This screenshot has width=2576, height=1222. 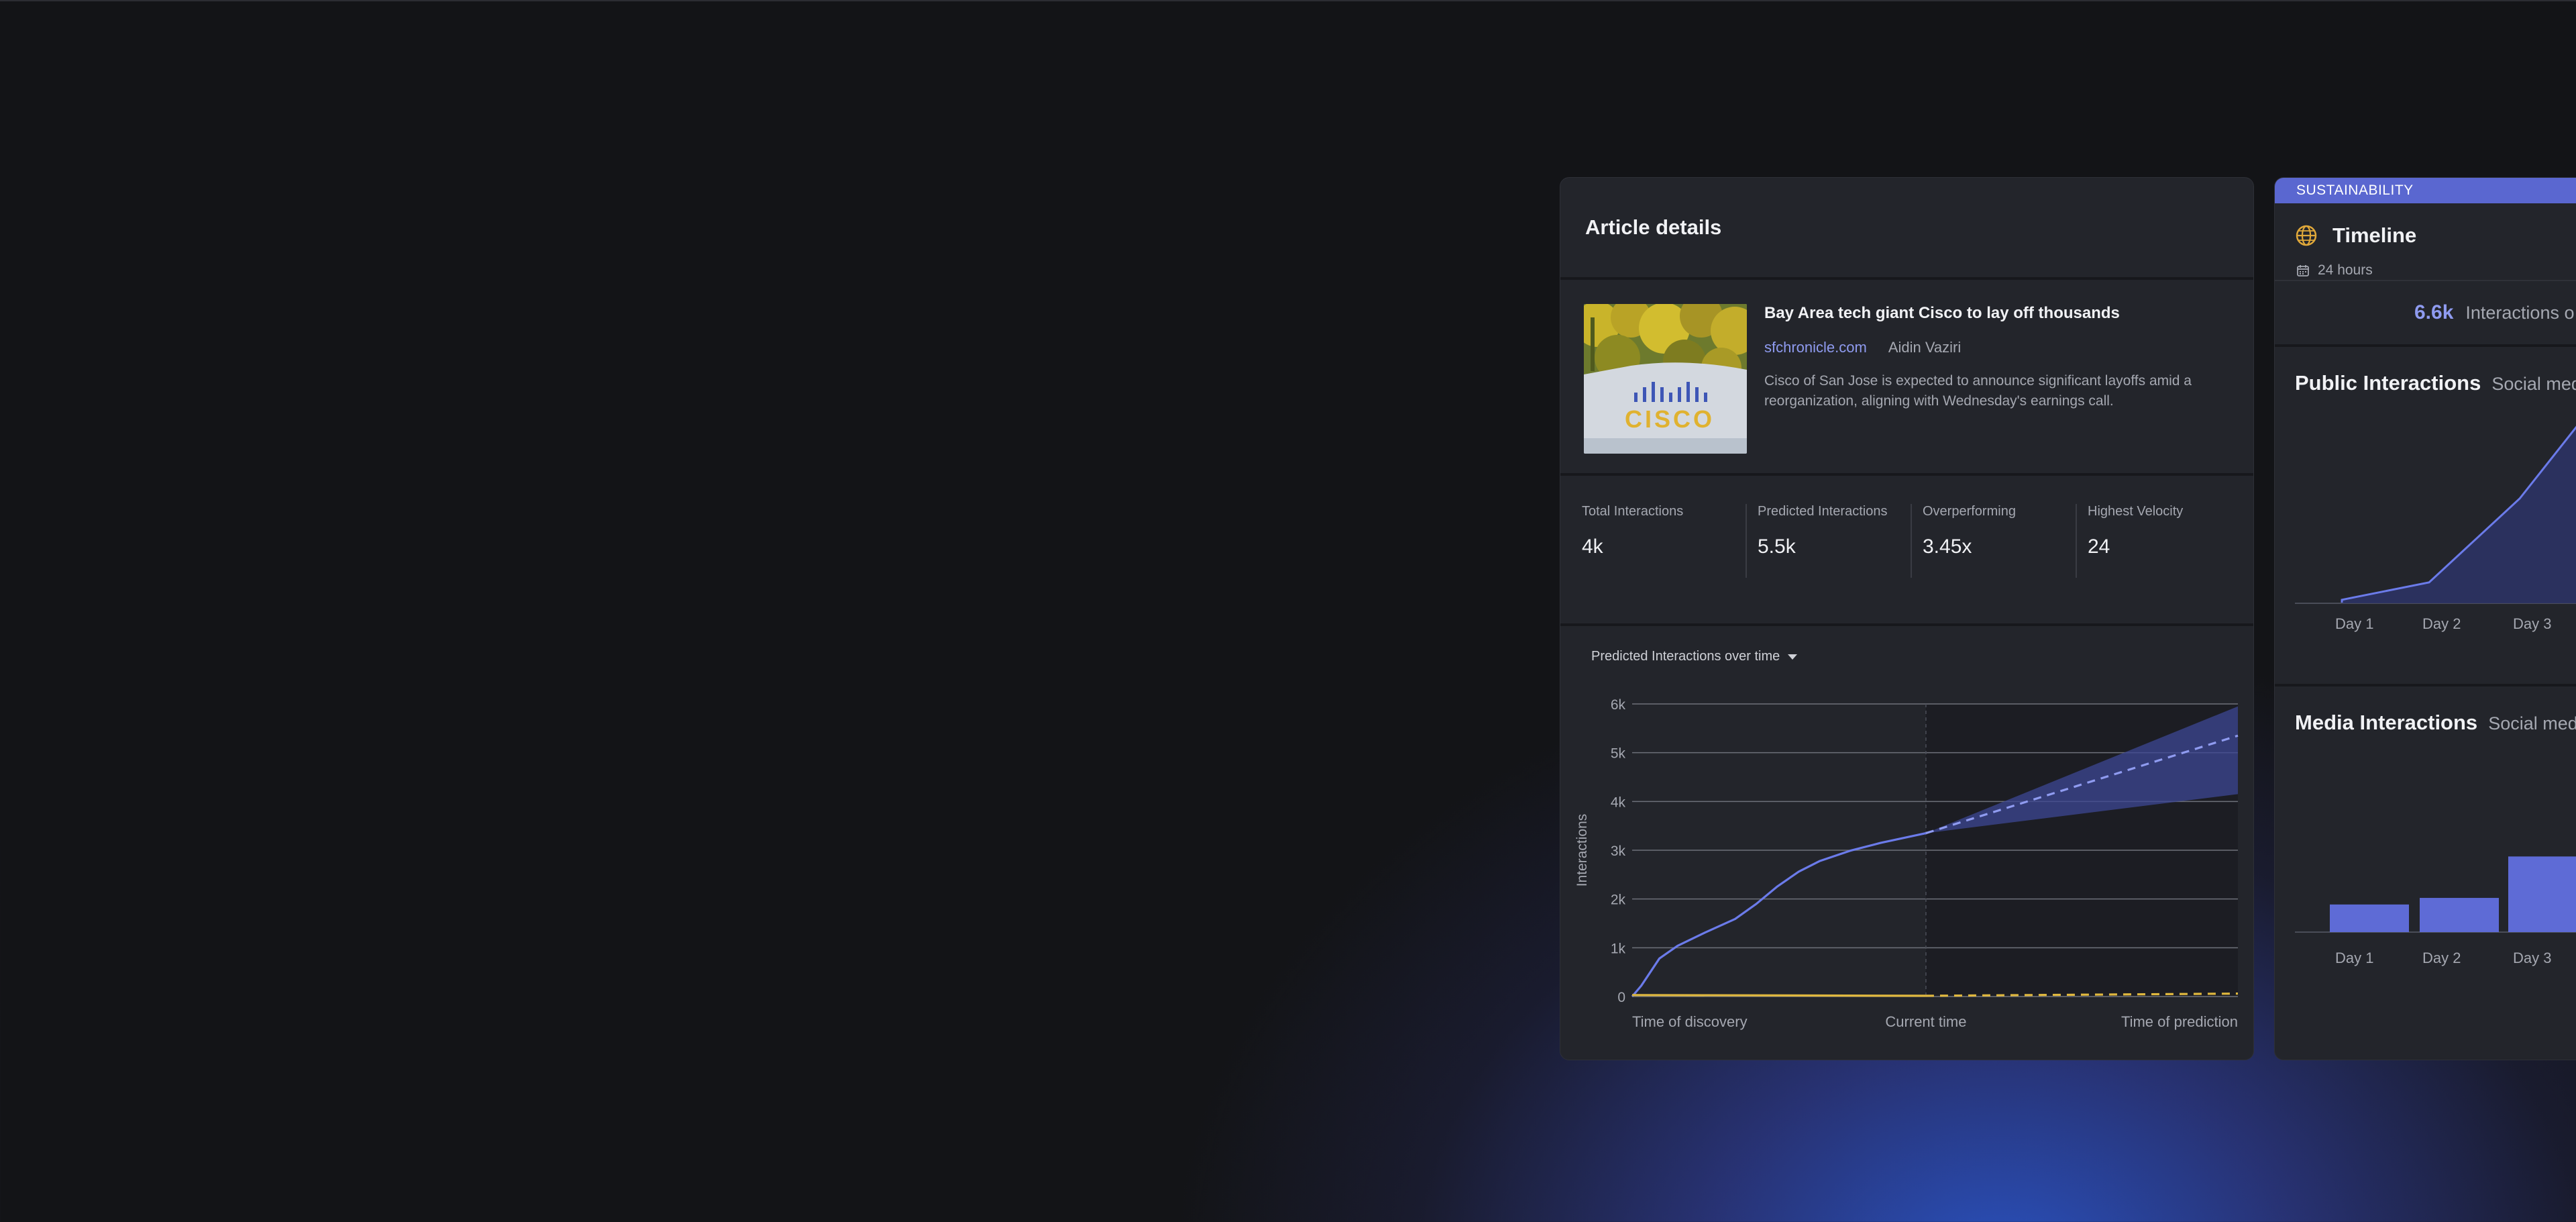 I want to click on stat-label: Predicted Interactions, so click(x=1823, y=512).